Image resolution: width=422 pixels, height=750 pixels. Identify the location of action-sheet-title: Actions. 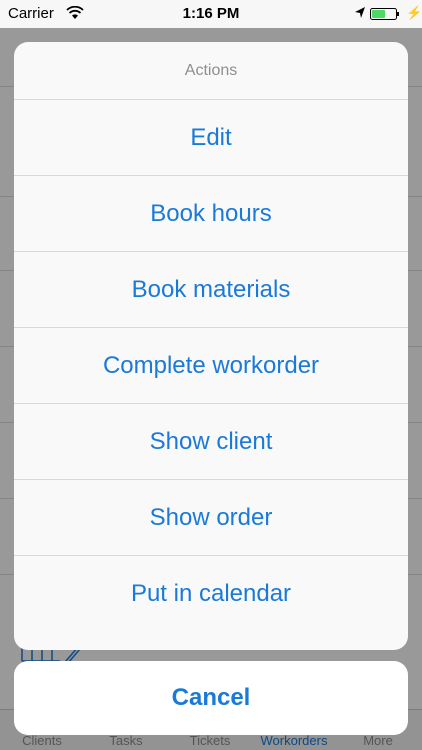
(211, 71).